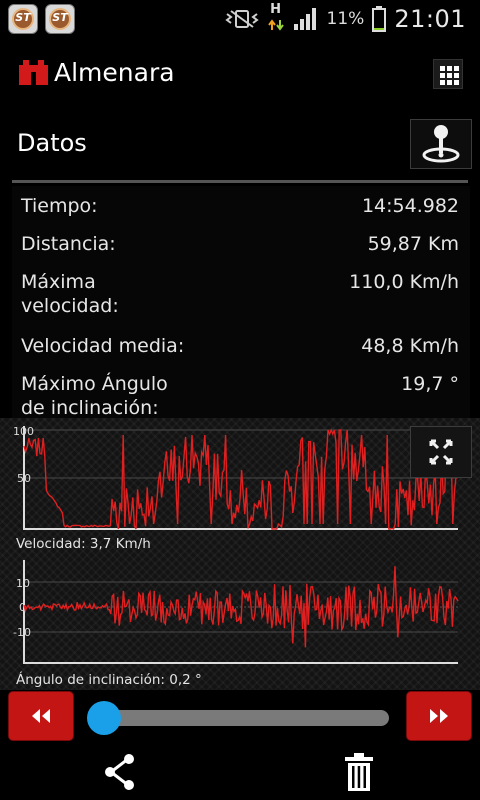 Image resolution: width=480 pixels, height=800 pixels. I want to click on expand-button, so click(441, 452).